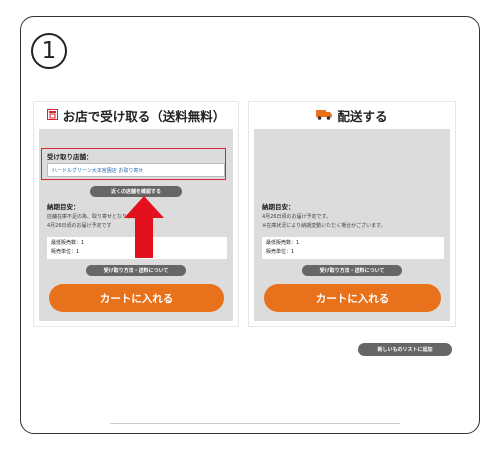 This screenshot has height=451, width=493. I want to click on delivery-method-button: 受け取り方法・送料について, so click(352, 270).